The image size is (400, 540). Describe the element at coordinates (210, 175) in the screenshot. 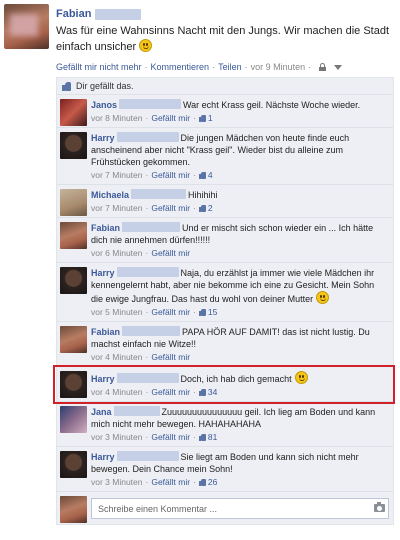

I see `like-count-value: 4` at that location.